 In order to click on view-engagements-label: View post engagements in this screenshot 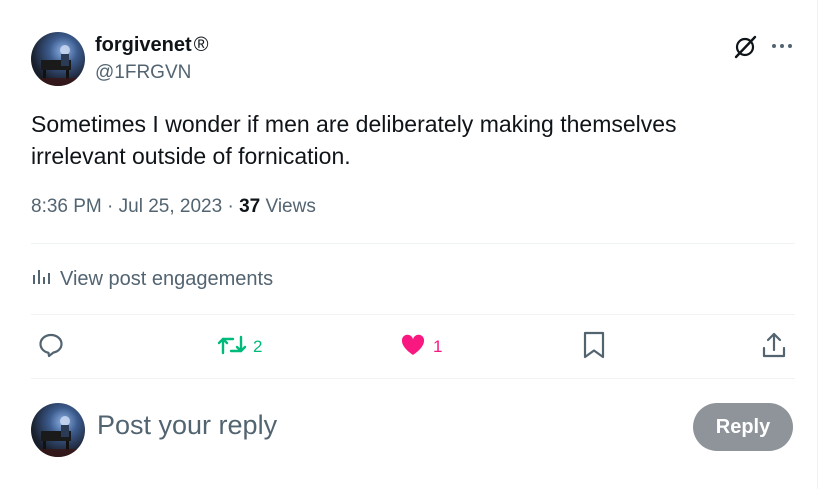, I will do `click(167, 278)`.